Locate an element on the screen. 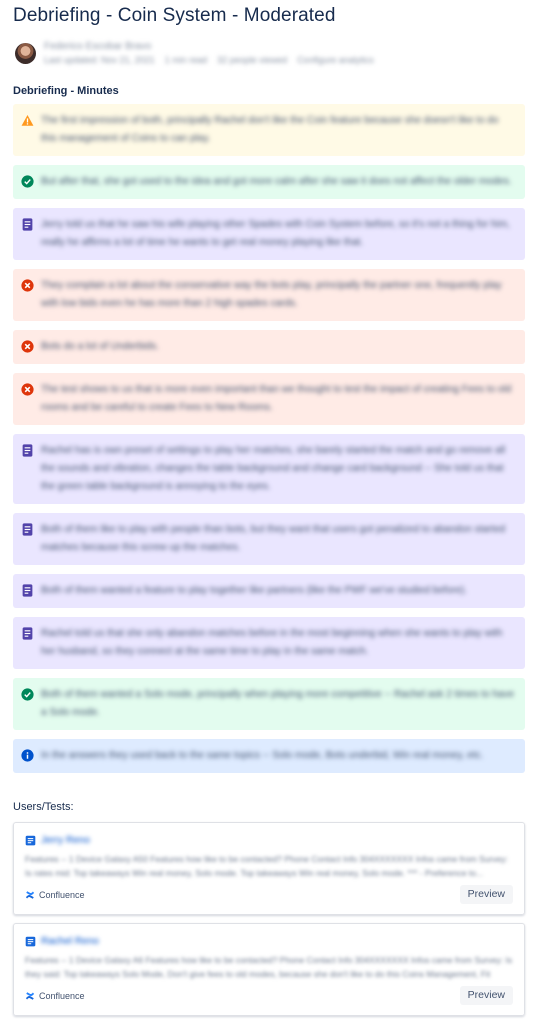 The width and height of the screenshot is (538, 1022). minutes-heading: Debriefing - Minutes is located at coordinates (66, 91).